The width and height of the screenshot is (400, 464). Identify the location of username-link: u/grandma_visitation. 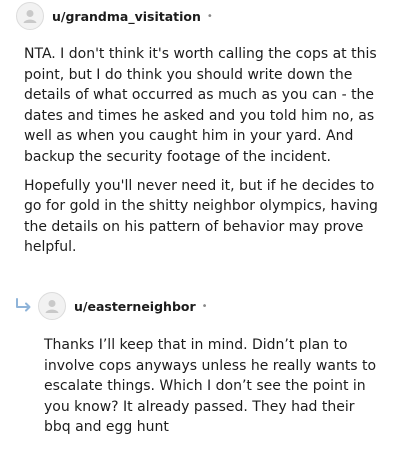
(126, 16).